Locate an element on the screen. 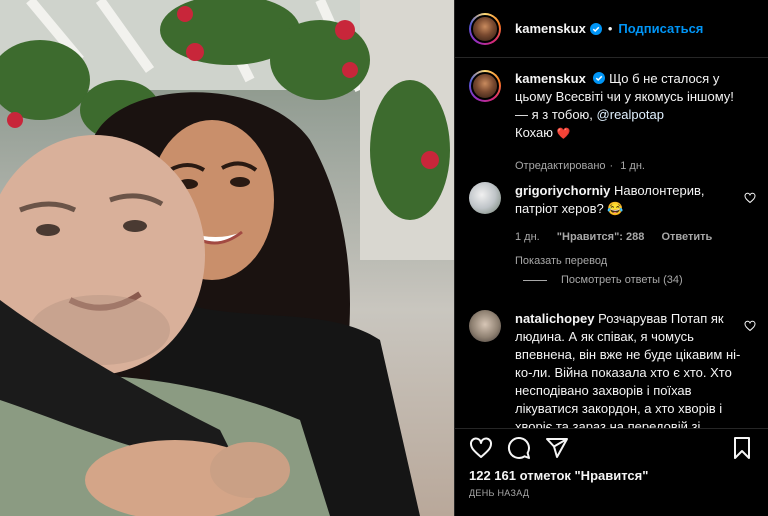 The image size is (768, 516). action-bar is located at coordinates (611, 448).